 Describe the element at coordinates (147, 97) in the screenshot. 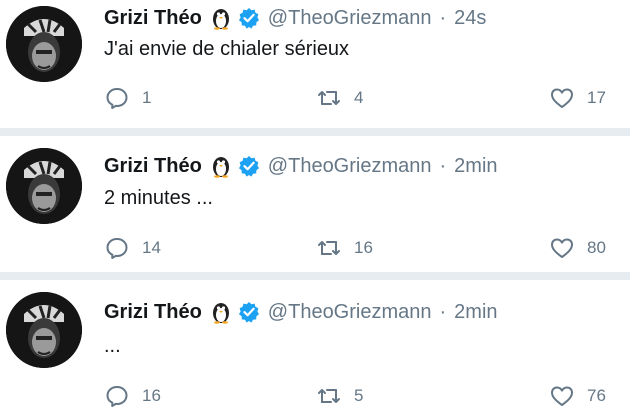

I see `reply-count: 1` at that location.